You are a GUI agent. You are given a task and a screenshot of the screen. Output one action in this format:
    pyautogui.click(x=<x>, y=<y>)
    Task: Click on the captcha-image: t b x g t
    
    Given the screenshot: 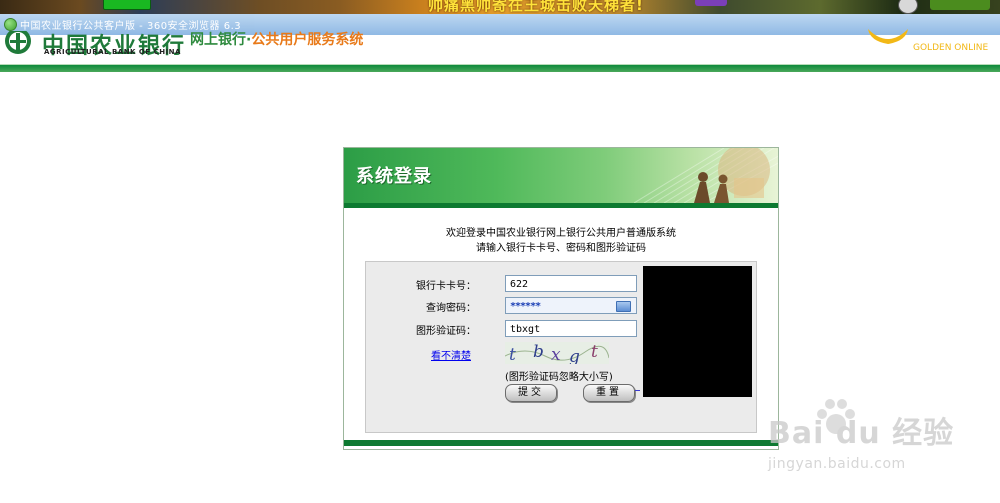 What is the action you would take?
    pyautogui.click(x=557, y=353)
    